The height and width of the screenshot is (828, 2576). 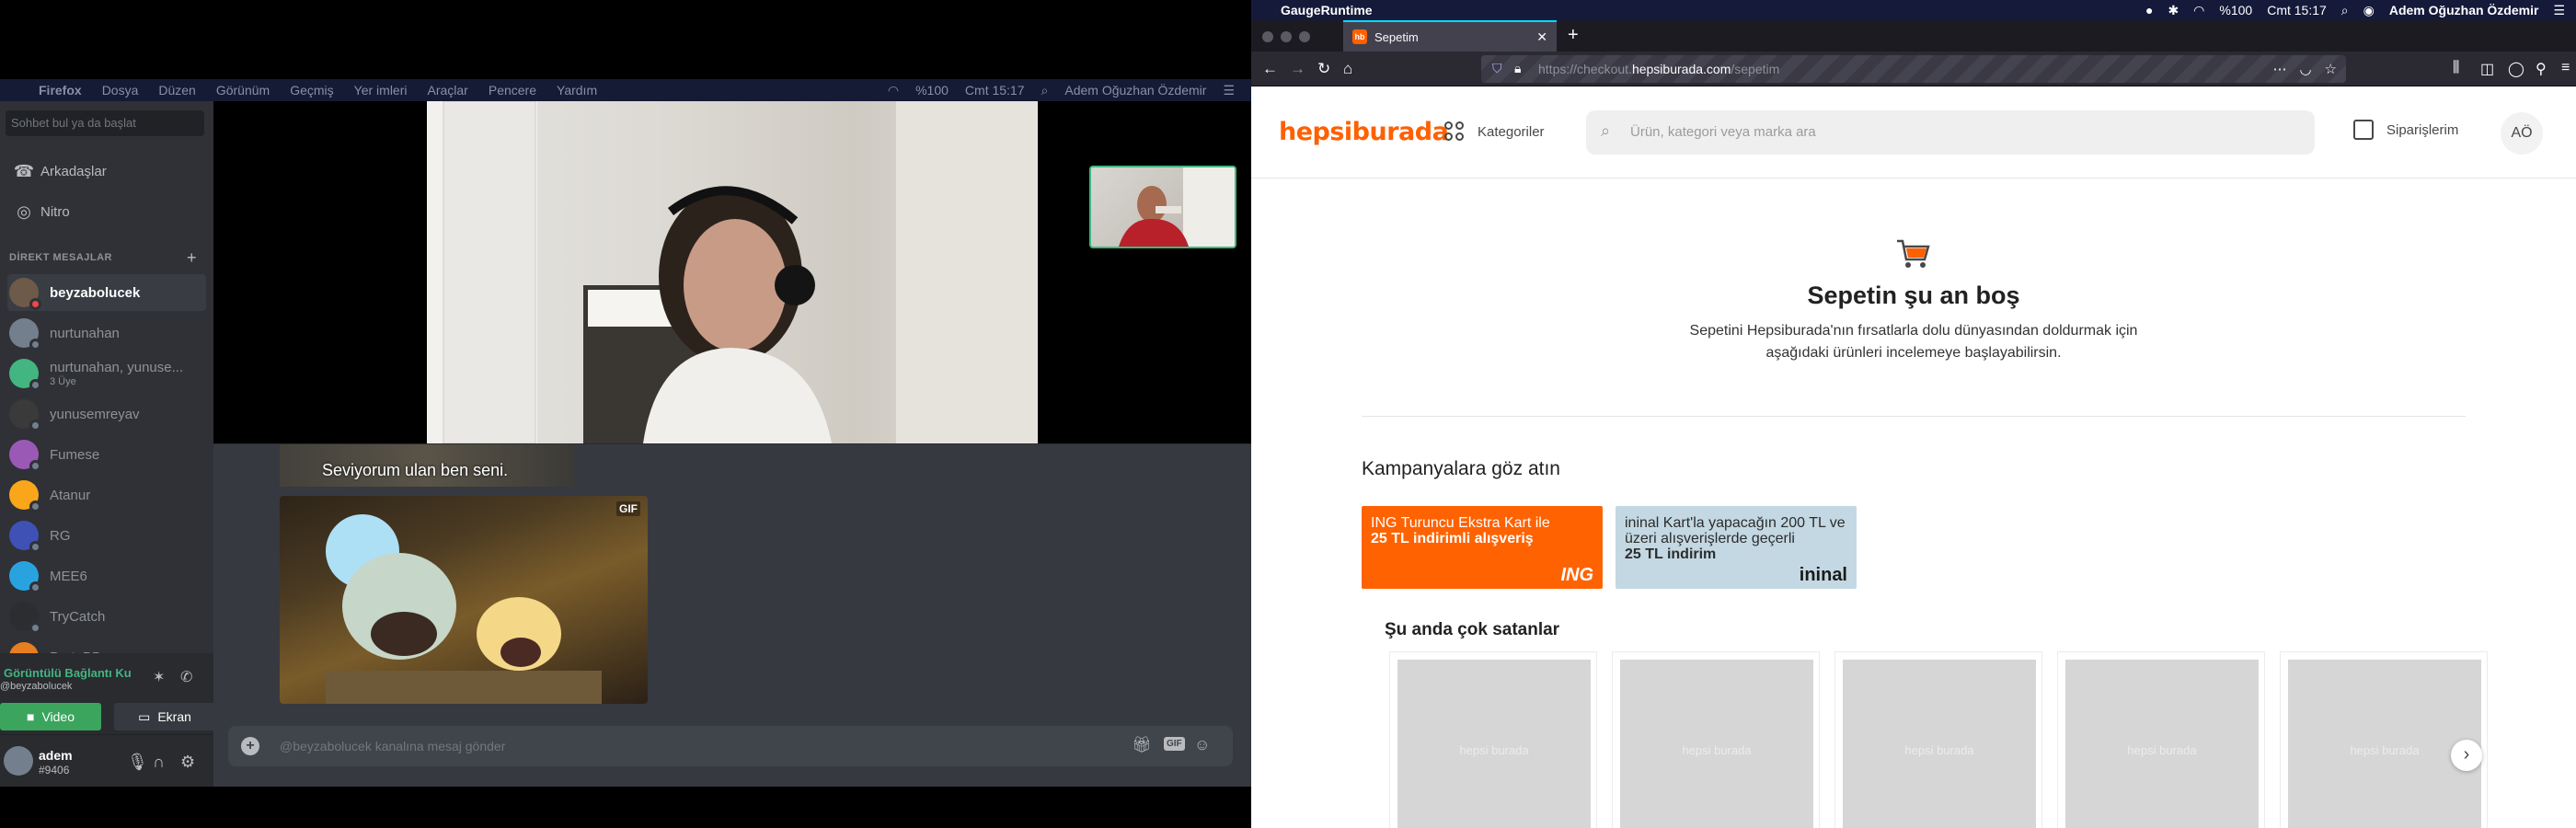 What do you see at coordinates (105, 123) in the screenshot?
I see `dm-search-input: Sohbet bul ya da başlat` at bounding box center [105, 123].